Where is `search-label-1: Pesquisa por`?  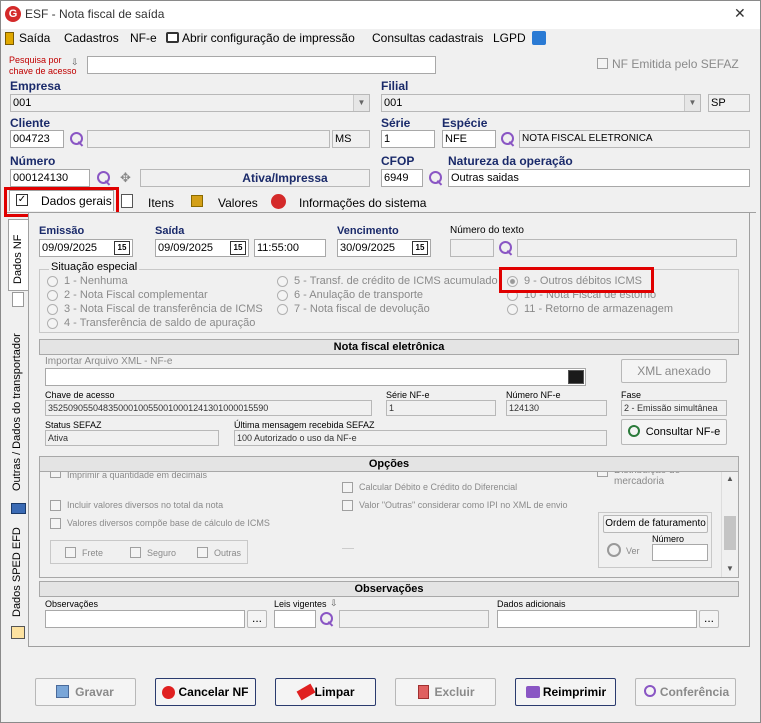 search-label-1: Pesquisa por is located at coordinates (35, 60).